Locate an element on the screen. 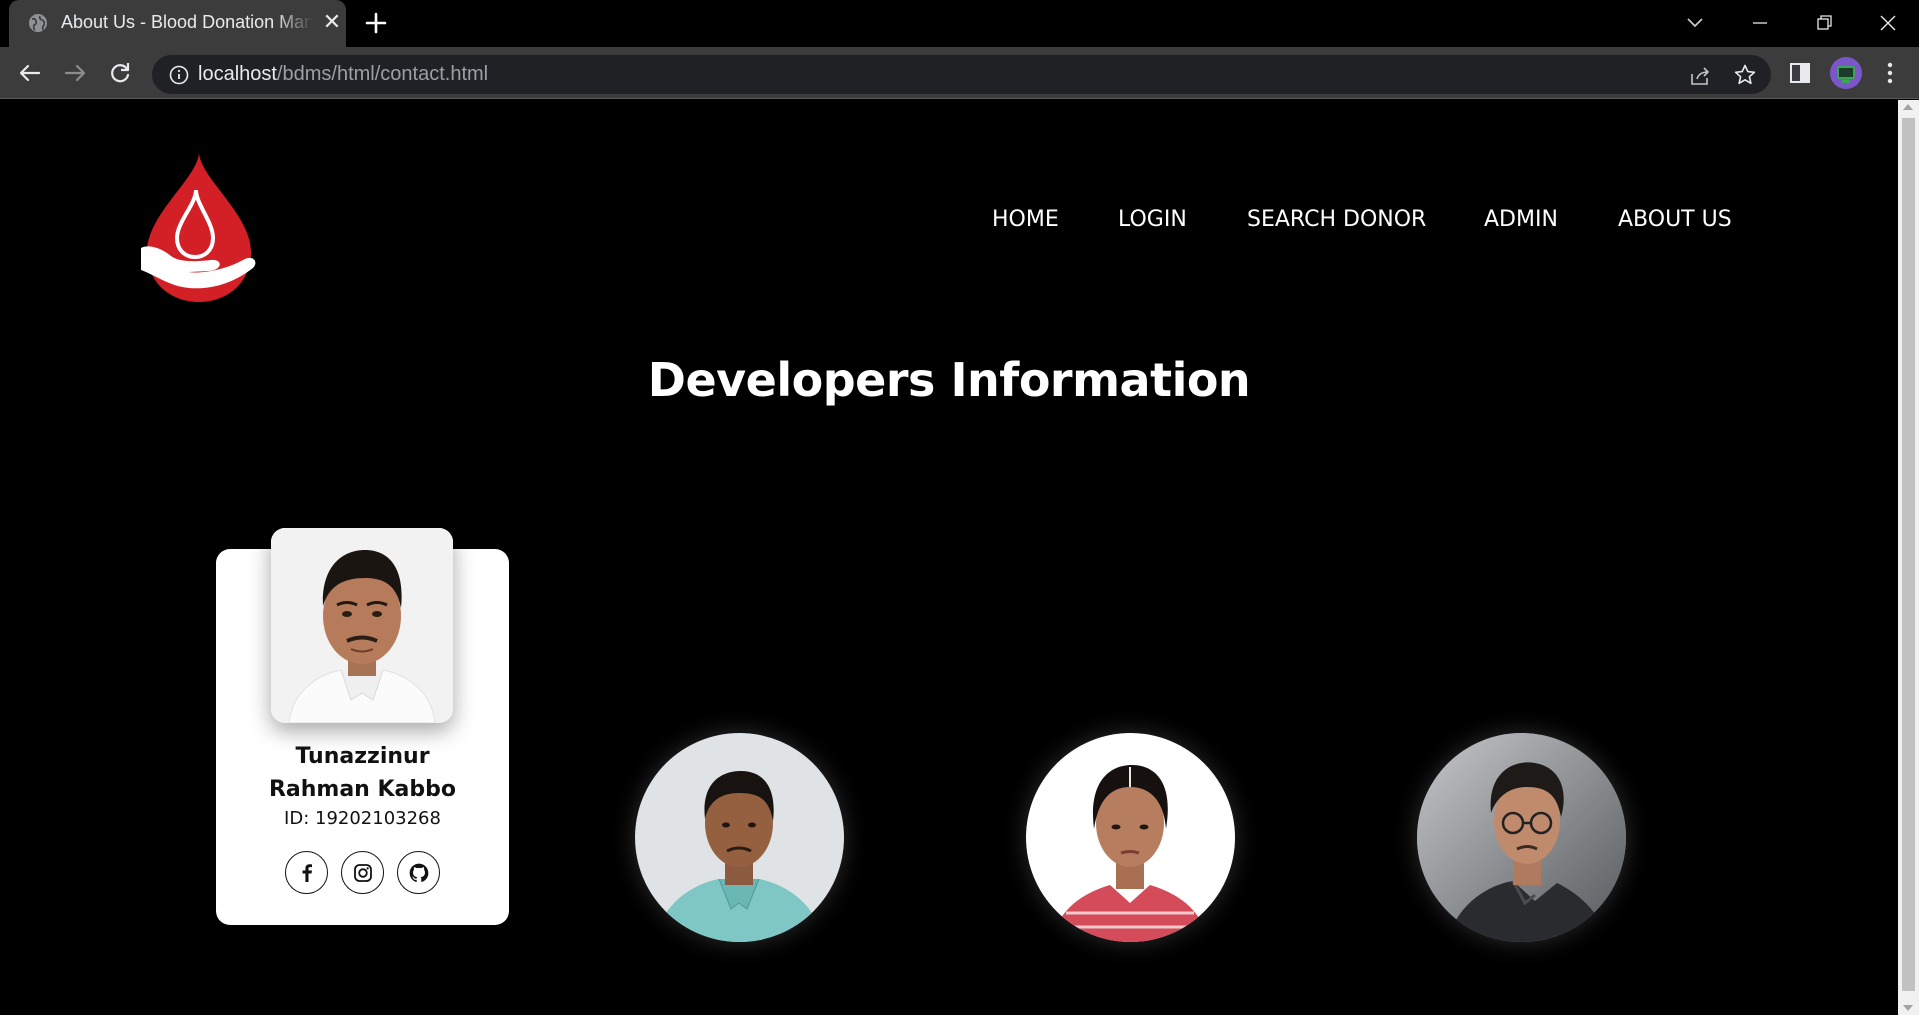 This screenshot has width=1919, height=1015. new-tab-plus-icon is located at coordinates (376, 23).